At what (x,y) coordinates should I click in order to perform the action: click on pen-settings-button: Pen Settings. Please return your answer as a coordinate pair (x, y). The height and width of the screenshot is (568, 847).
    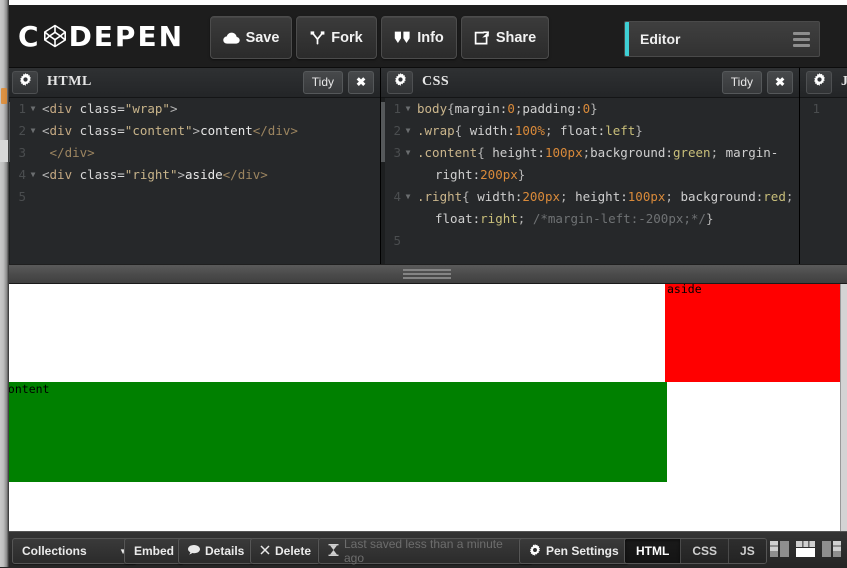
    Looking at the image, I should click on (574, 551).